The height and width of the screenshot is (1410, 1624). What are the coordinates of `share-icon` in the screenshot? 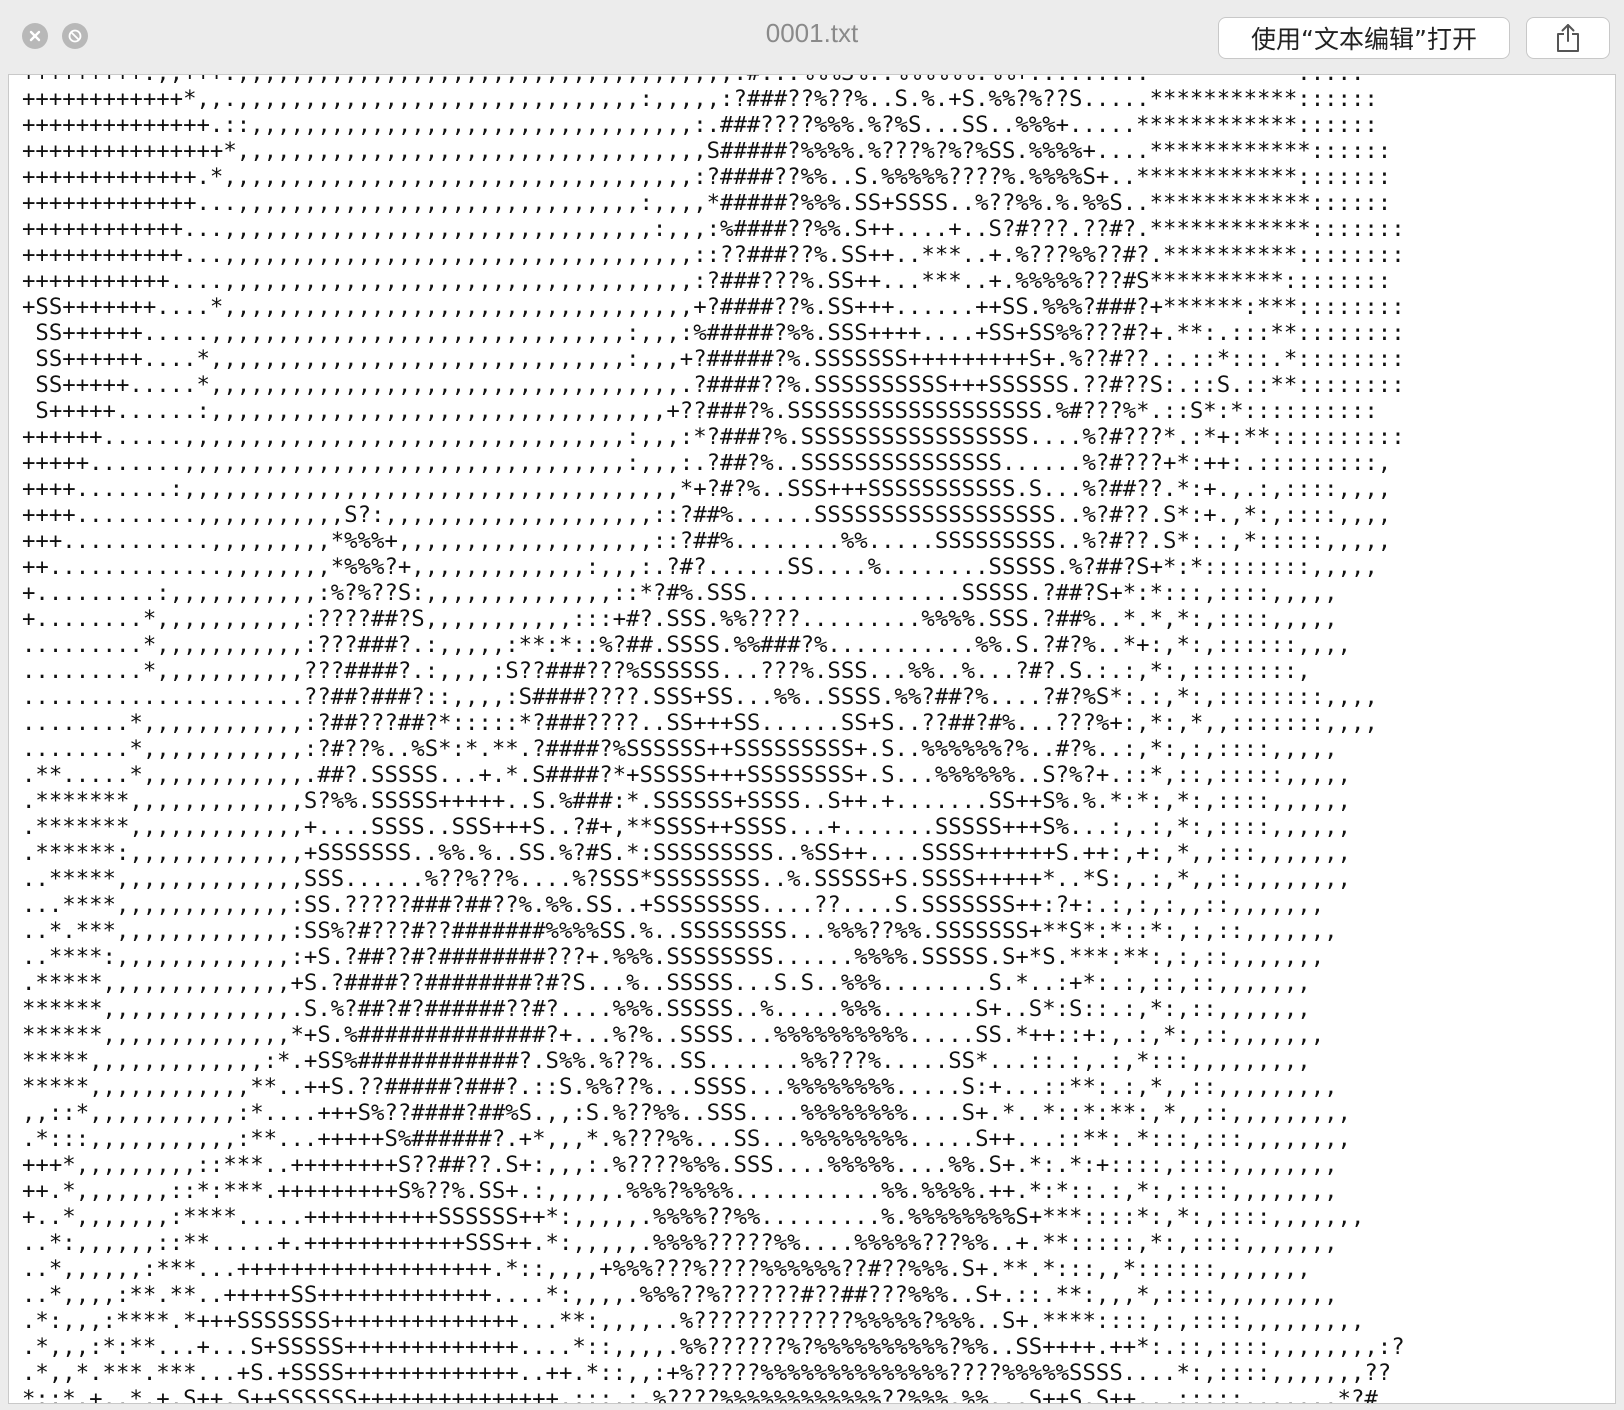 It's located at (1568, 38).